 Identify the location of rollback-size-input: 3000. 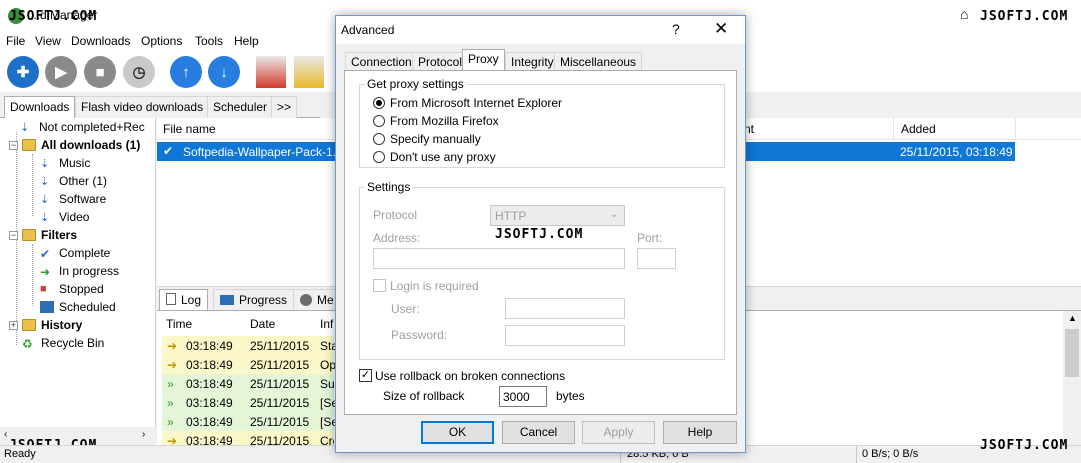
(523, 396).